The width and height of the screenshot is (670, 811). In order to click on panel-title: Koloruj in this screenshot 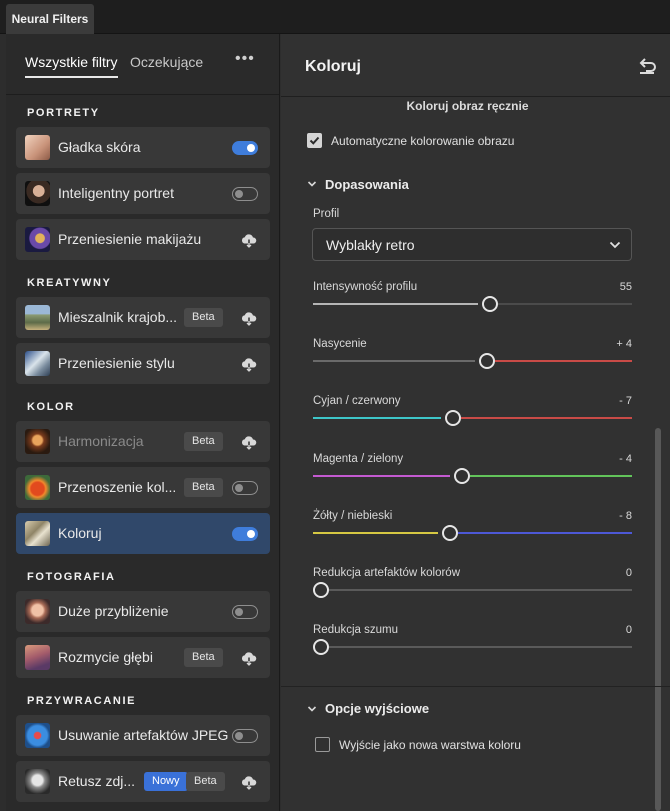, I will do `click(333, 66)`.